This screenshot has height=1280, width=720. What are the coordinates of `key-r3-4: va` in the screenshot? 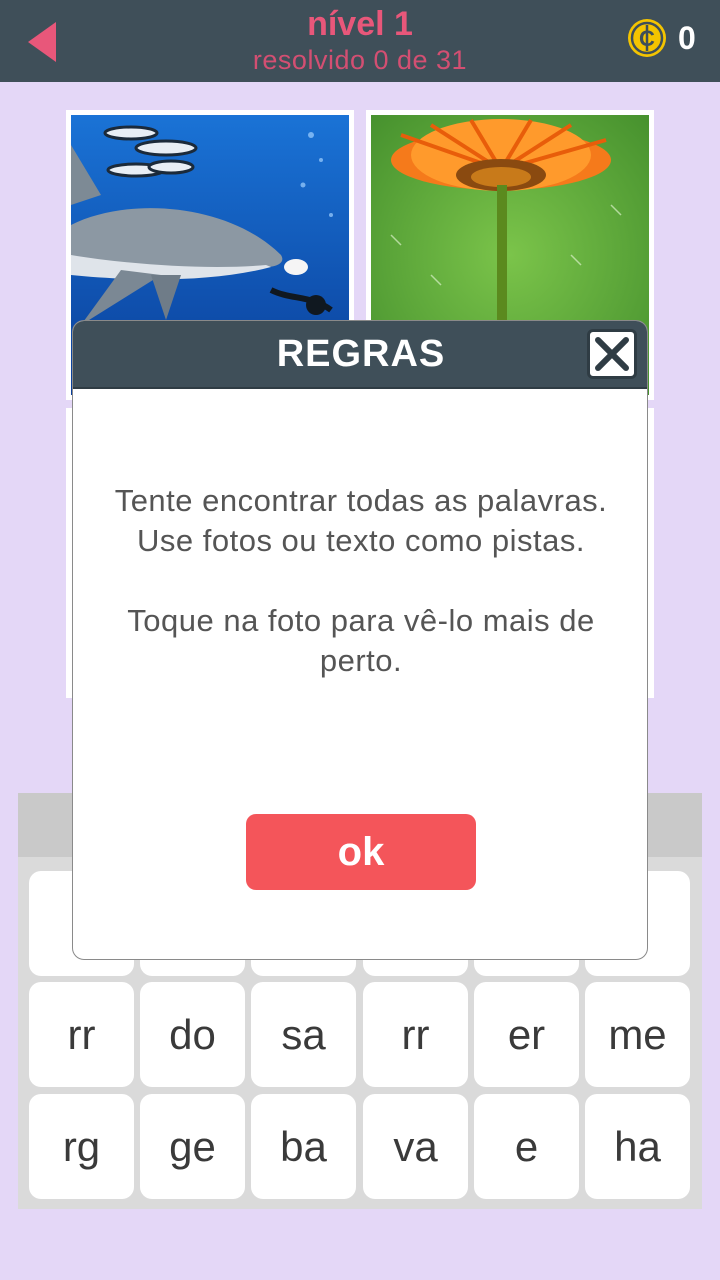 It's located at (415, 1146).